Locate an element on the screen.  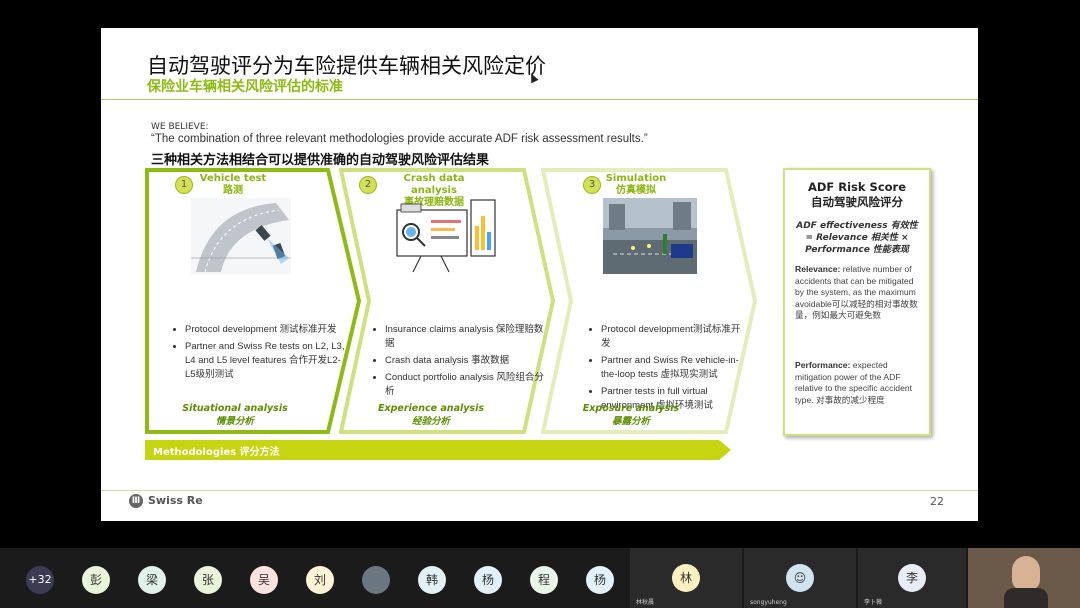
list-item: Insurance claims analysis 保险理赔数据 is located at coordinates (465, 337).